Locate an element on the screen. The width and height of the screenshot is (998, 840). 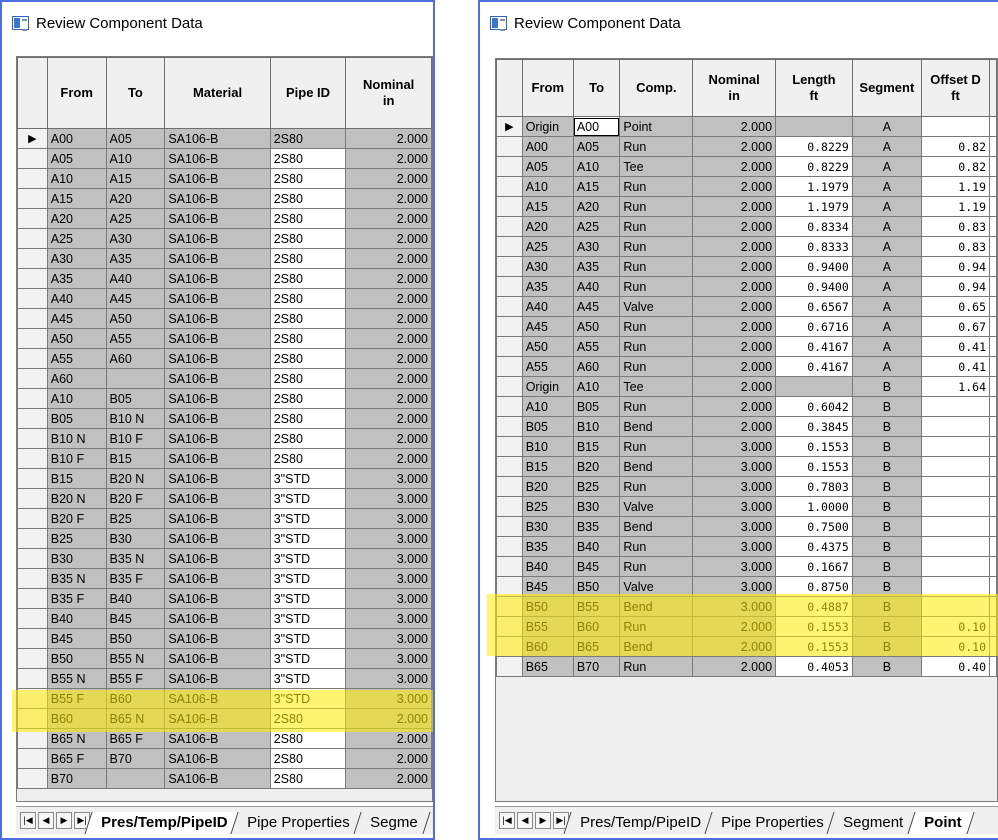
cell-comp: Bend is located at coordinates (656, 606).